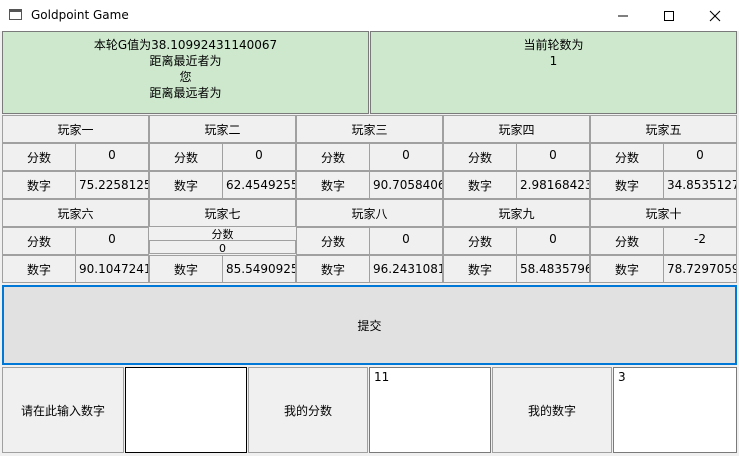  Describe the element at coordinates (185, 45) in the screenshot. I see `g-value-text: 本轮G值为38.10992431140067` at that location.